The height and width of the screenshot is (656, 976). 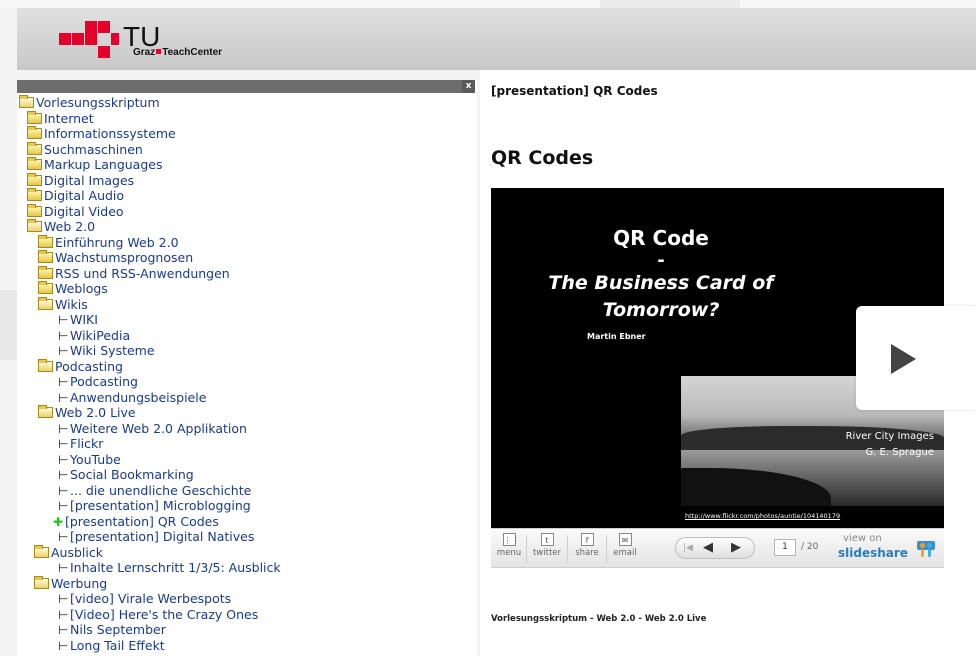 What do you see at coordinates (132, 474) in the screenshot?
I see `tree-item-label: Social Bookmarking` at bounding box center [132, 474].